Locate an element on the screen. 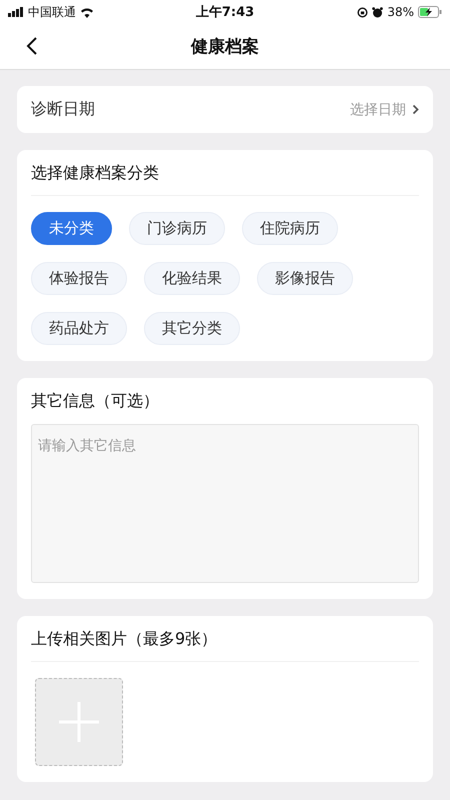  signal-icon is located at coordinates (16, 12).